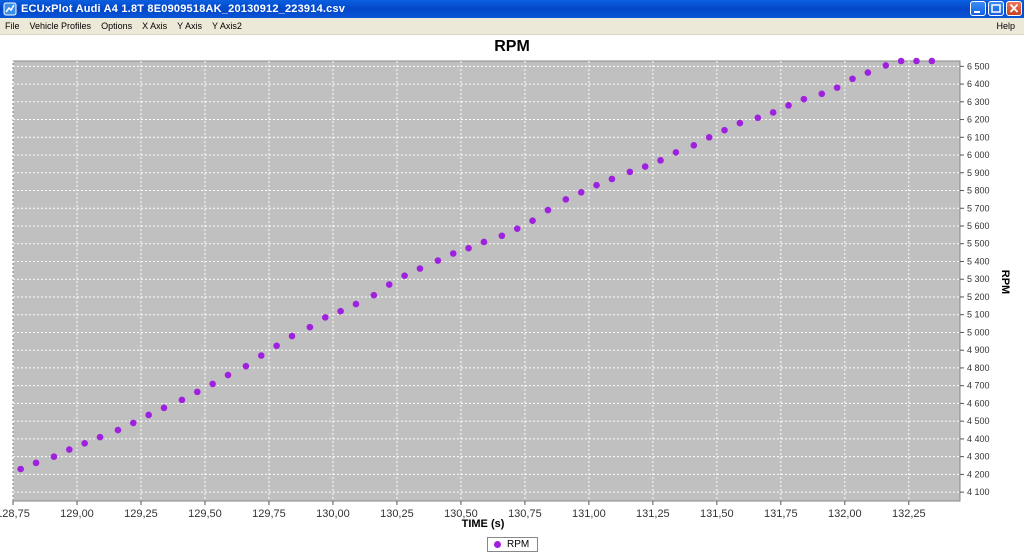  What do you see at coordinates (978, 226) in the screenshot?
I see `y-tick-label: 5 600` at bounding box center [978, 226].